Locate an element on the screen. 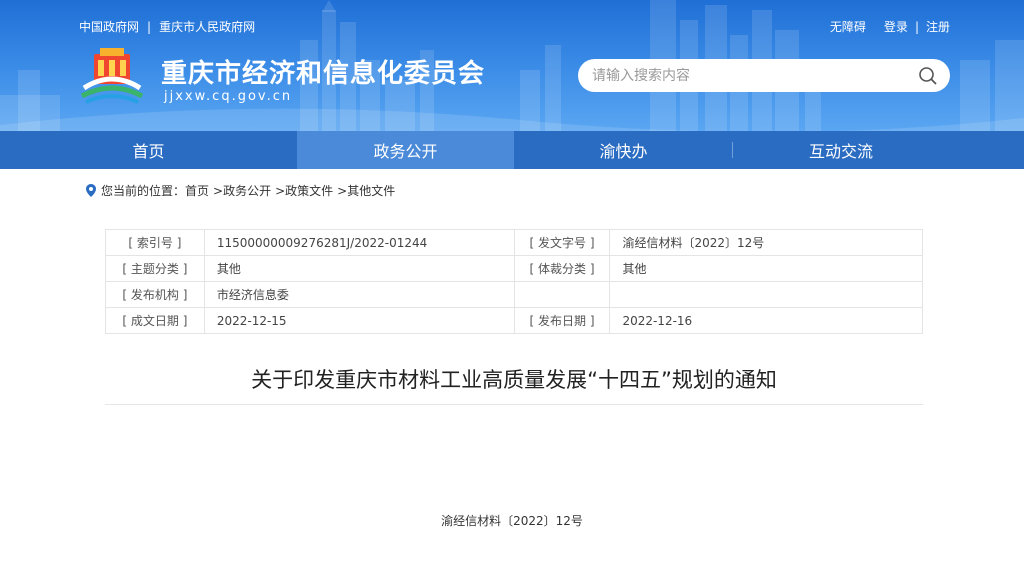 This screenshot has width=1024, height=576. nav-label: 渝快办 is located at coordinates (623, 151).